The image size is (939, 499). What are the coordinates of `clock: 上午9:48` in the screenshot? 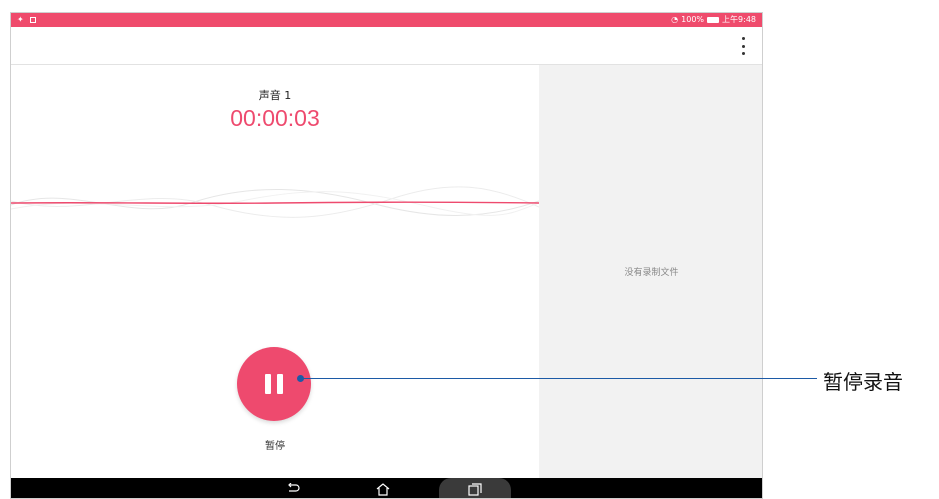 It's located at (739, 19).